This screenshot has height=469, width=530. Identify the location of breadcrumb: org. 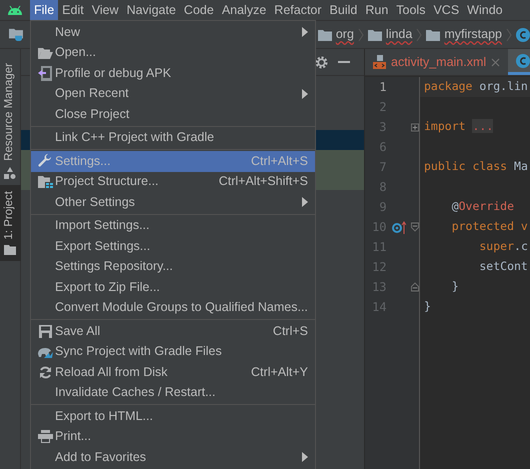
(345, 34).